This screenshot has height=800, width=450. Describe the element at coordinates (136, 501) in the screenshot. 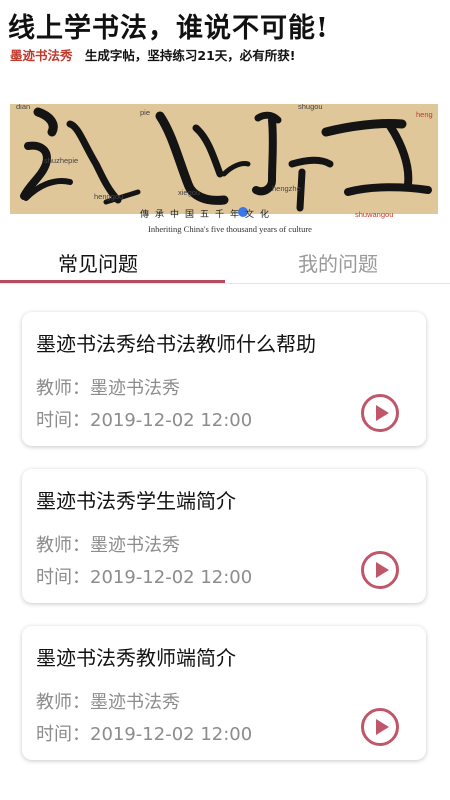

I see `card-title: 墨迹书法秀学生端简介` at that location.